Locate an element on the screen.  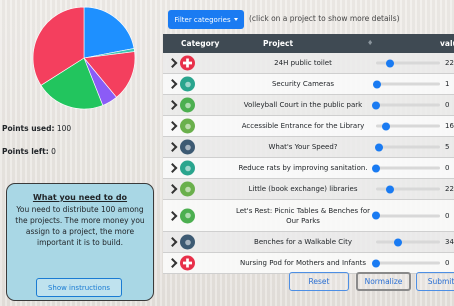
allocation-value: 34 is located at coordinates (449, 242).